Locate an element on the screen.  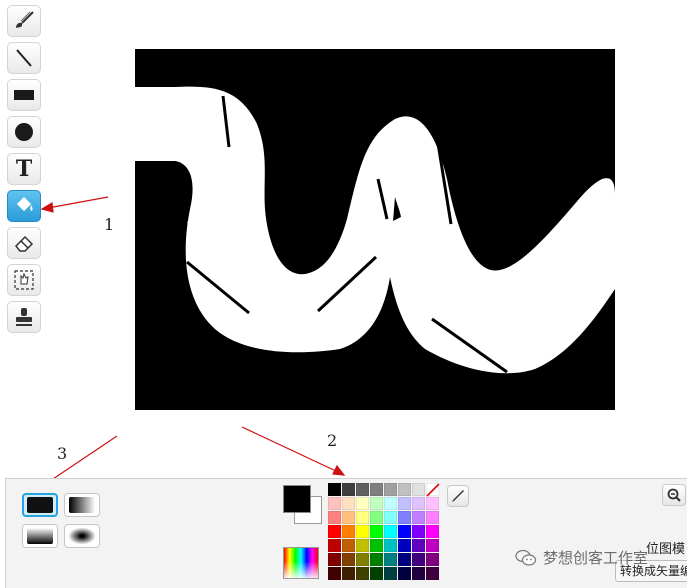
zoom-out-button is located at coordinates (674, 495).